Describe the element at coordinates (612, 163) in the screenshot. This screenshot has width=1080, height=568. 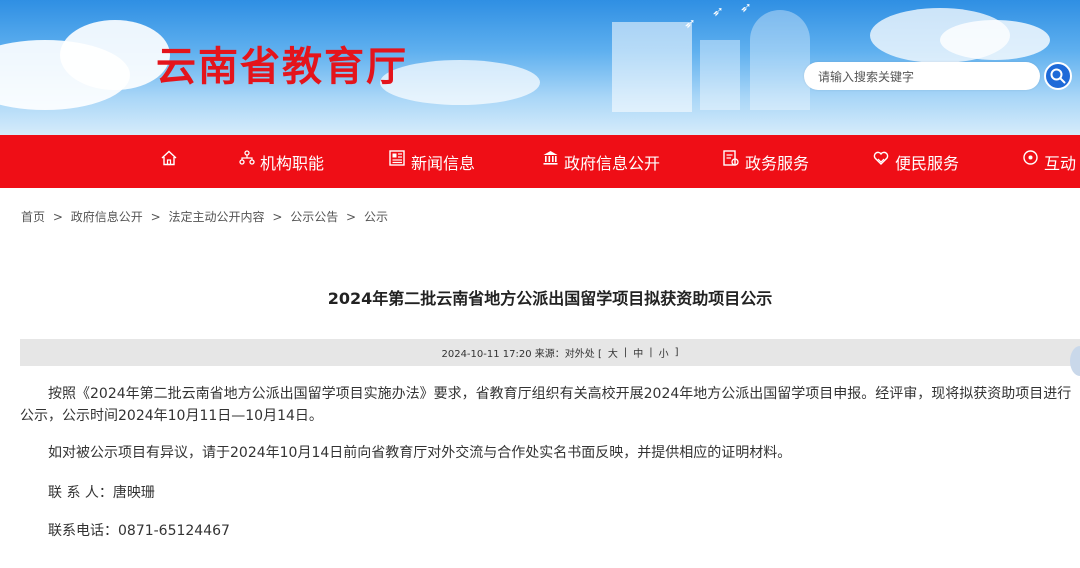
I see `nav-item-label: 政府信息公开` at that location.